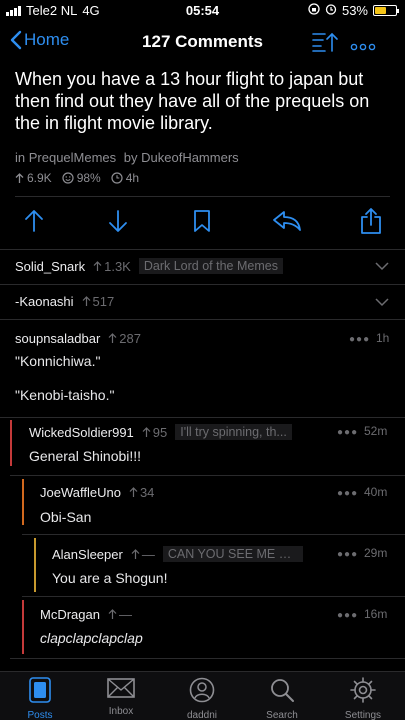 The width and height of the screenshot is (405, 720). I want to click on more-icon, so click(363, 47).